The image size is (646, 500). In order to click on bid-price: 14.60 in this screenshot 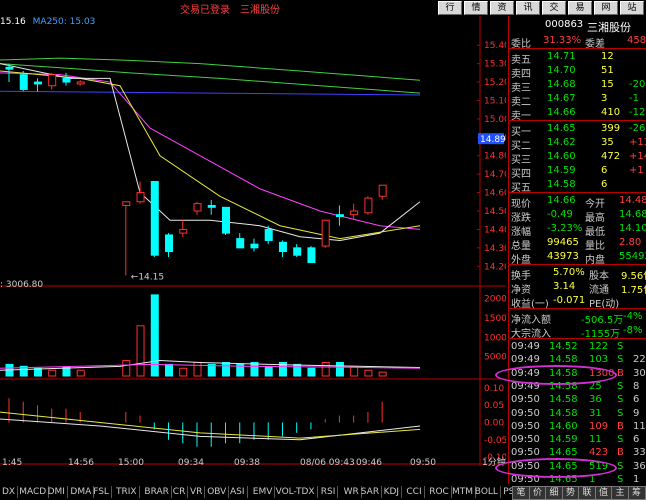, I will do `click(561, 156)`.